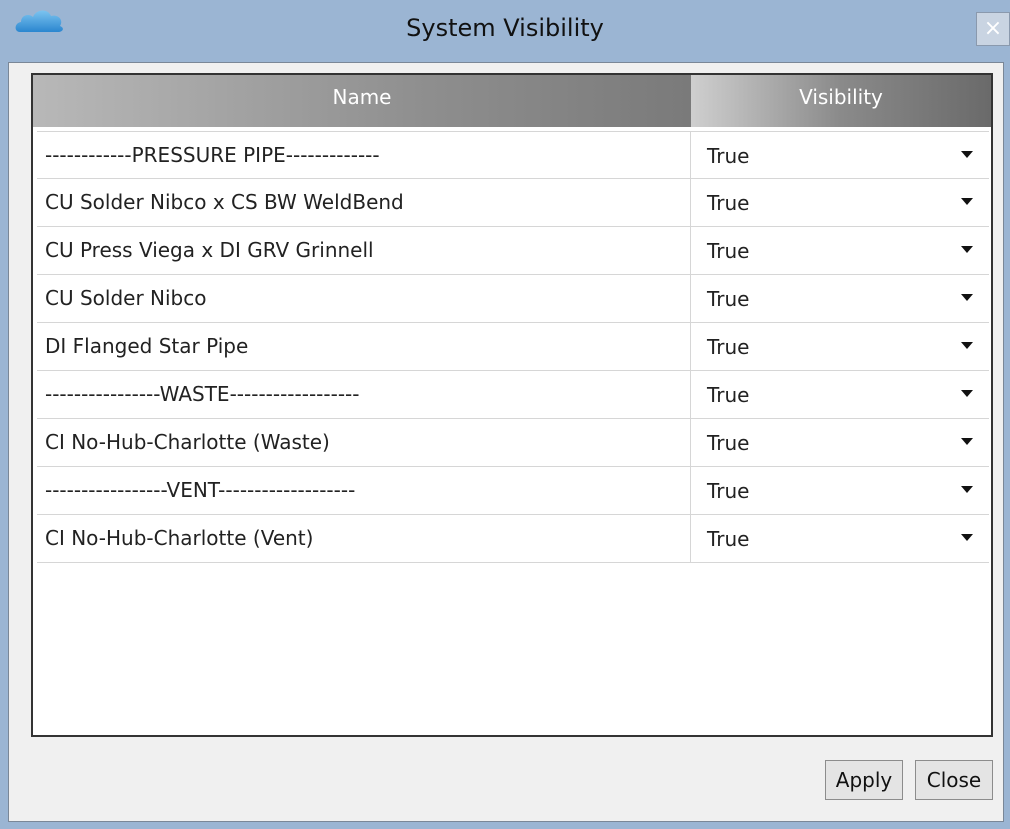 This screenshot has height=829, width=1010. What do you see at coordinates (364, 298) in the screenshot?
I see `system-name-cell: CU Solder Nibco` at bounding box center [364, 298].